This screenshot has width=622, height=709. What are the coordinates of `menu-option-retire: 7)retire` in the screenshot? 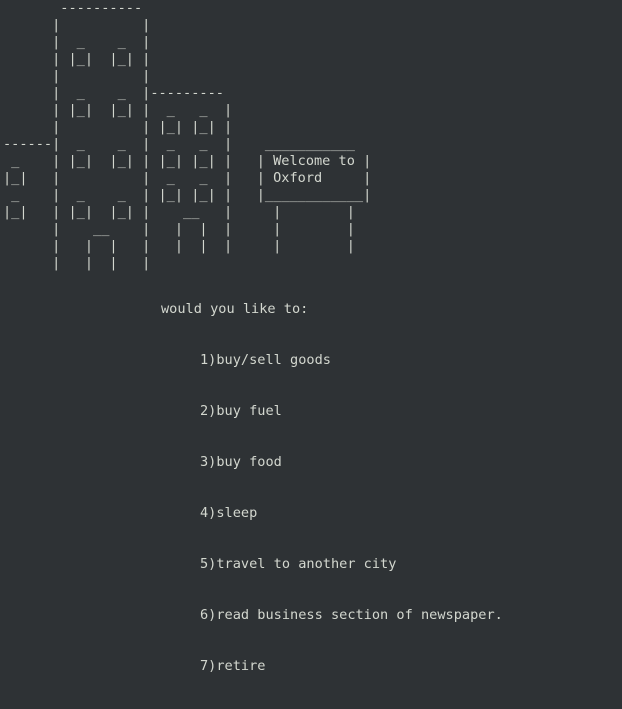 It's located at (253, 666).